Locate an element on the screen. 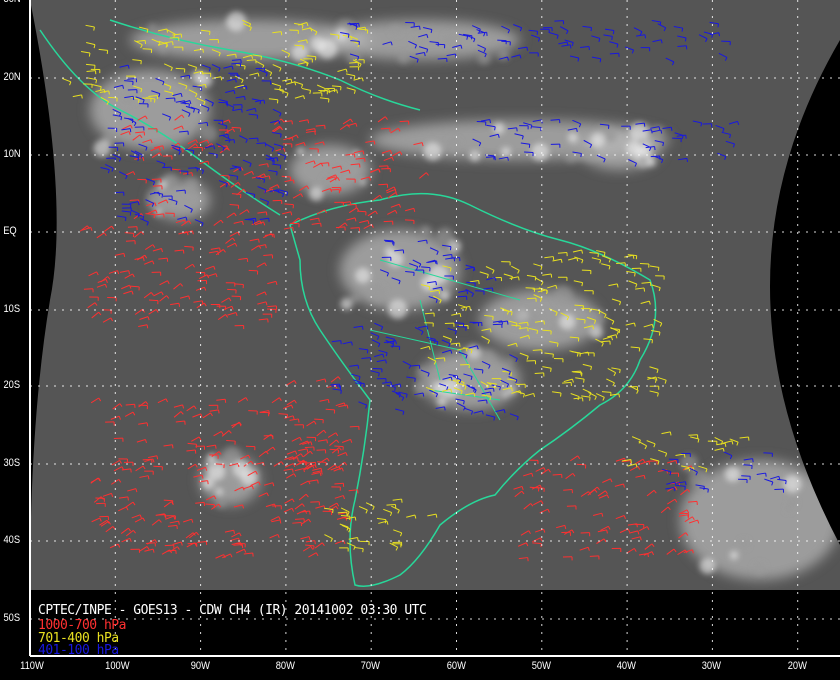 The height and width of the screenshot is (680, 840). lon-label: 30W is located at coordinates (712, 666).